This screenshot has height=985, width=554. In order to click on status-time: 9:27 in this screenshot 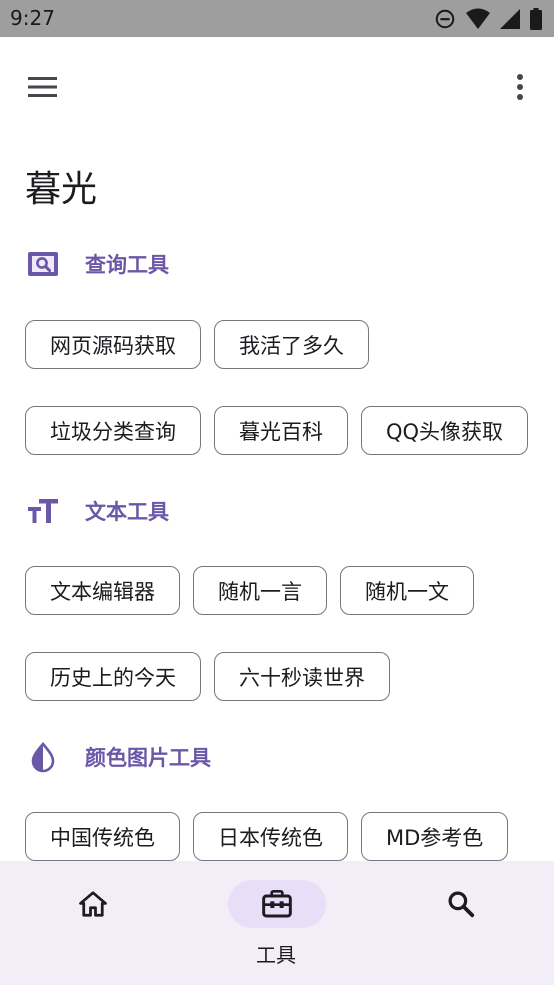, I will do `click(32, 18)`.